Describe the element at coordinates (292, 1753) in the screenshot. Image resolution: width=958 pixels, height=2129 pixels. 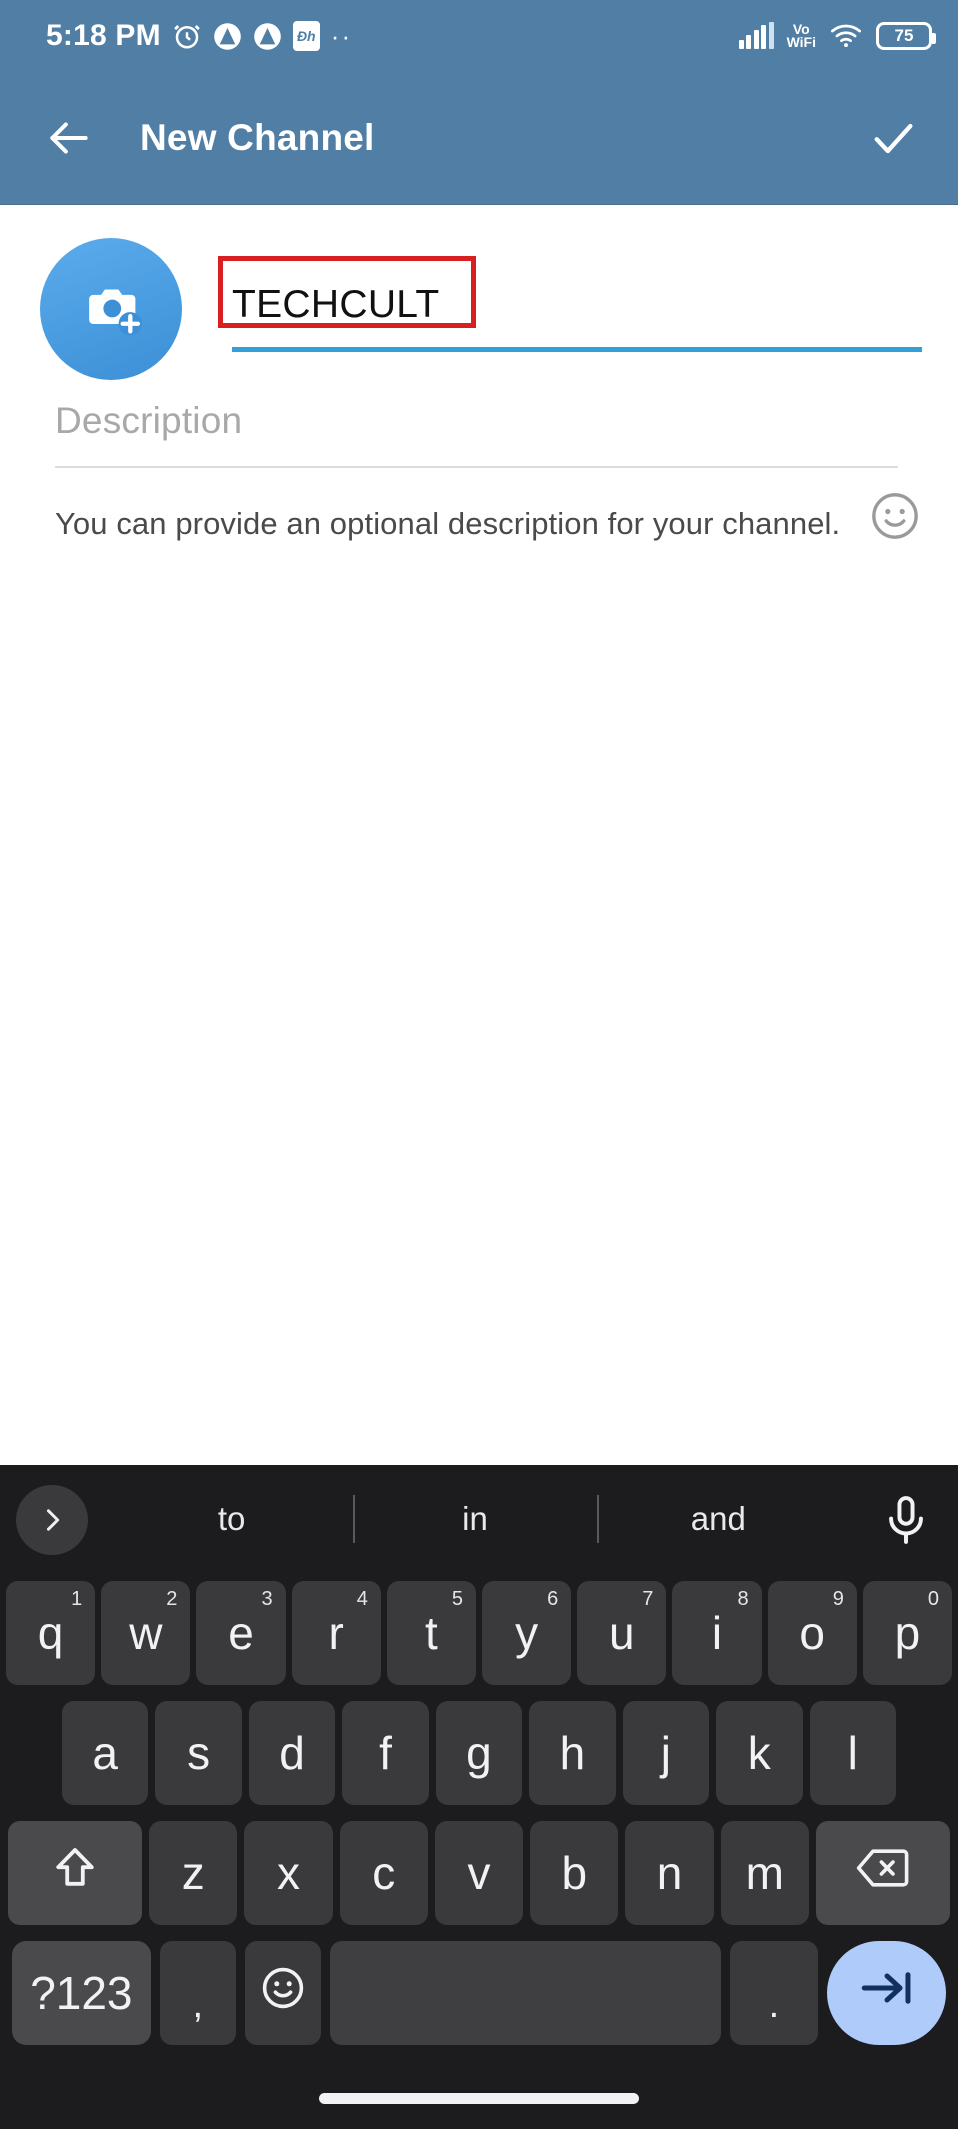
I see `key-d: d` at that location.